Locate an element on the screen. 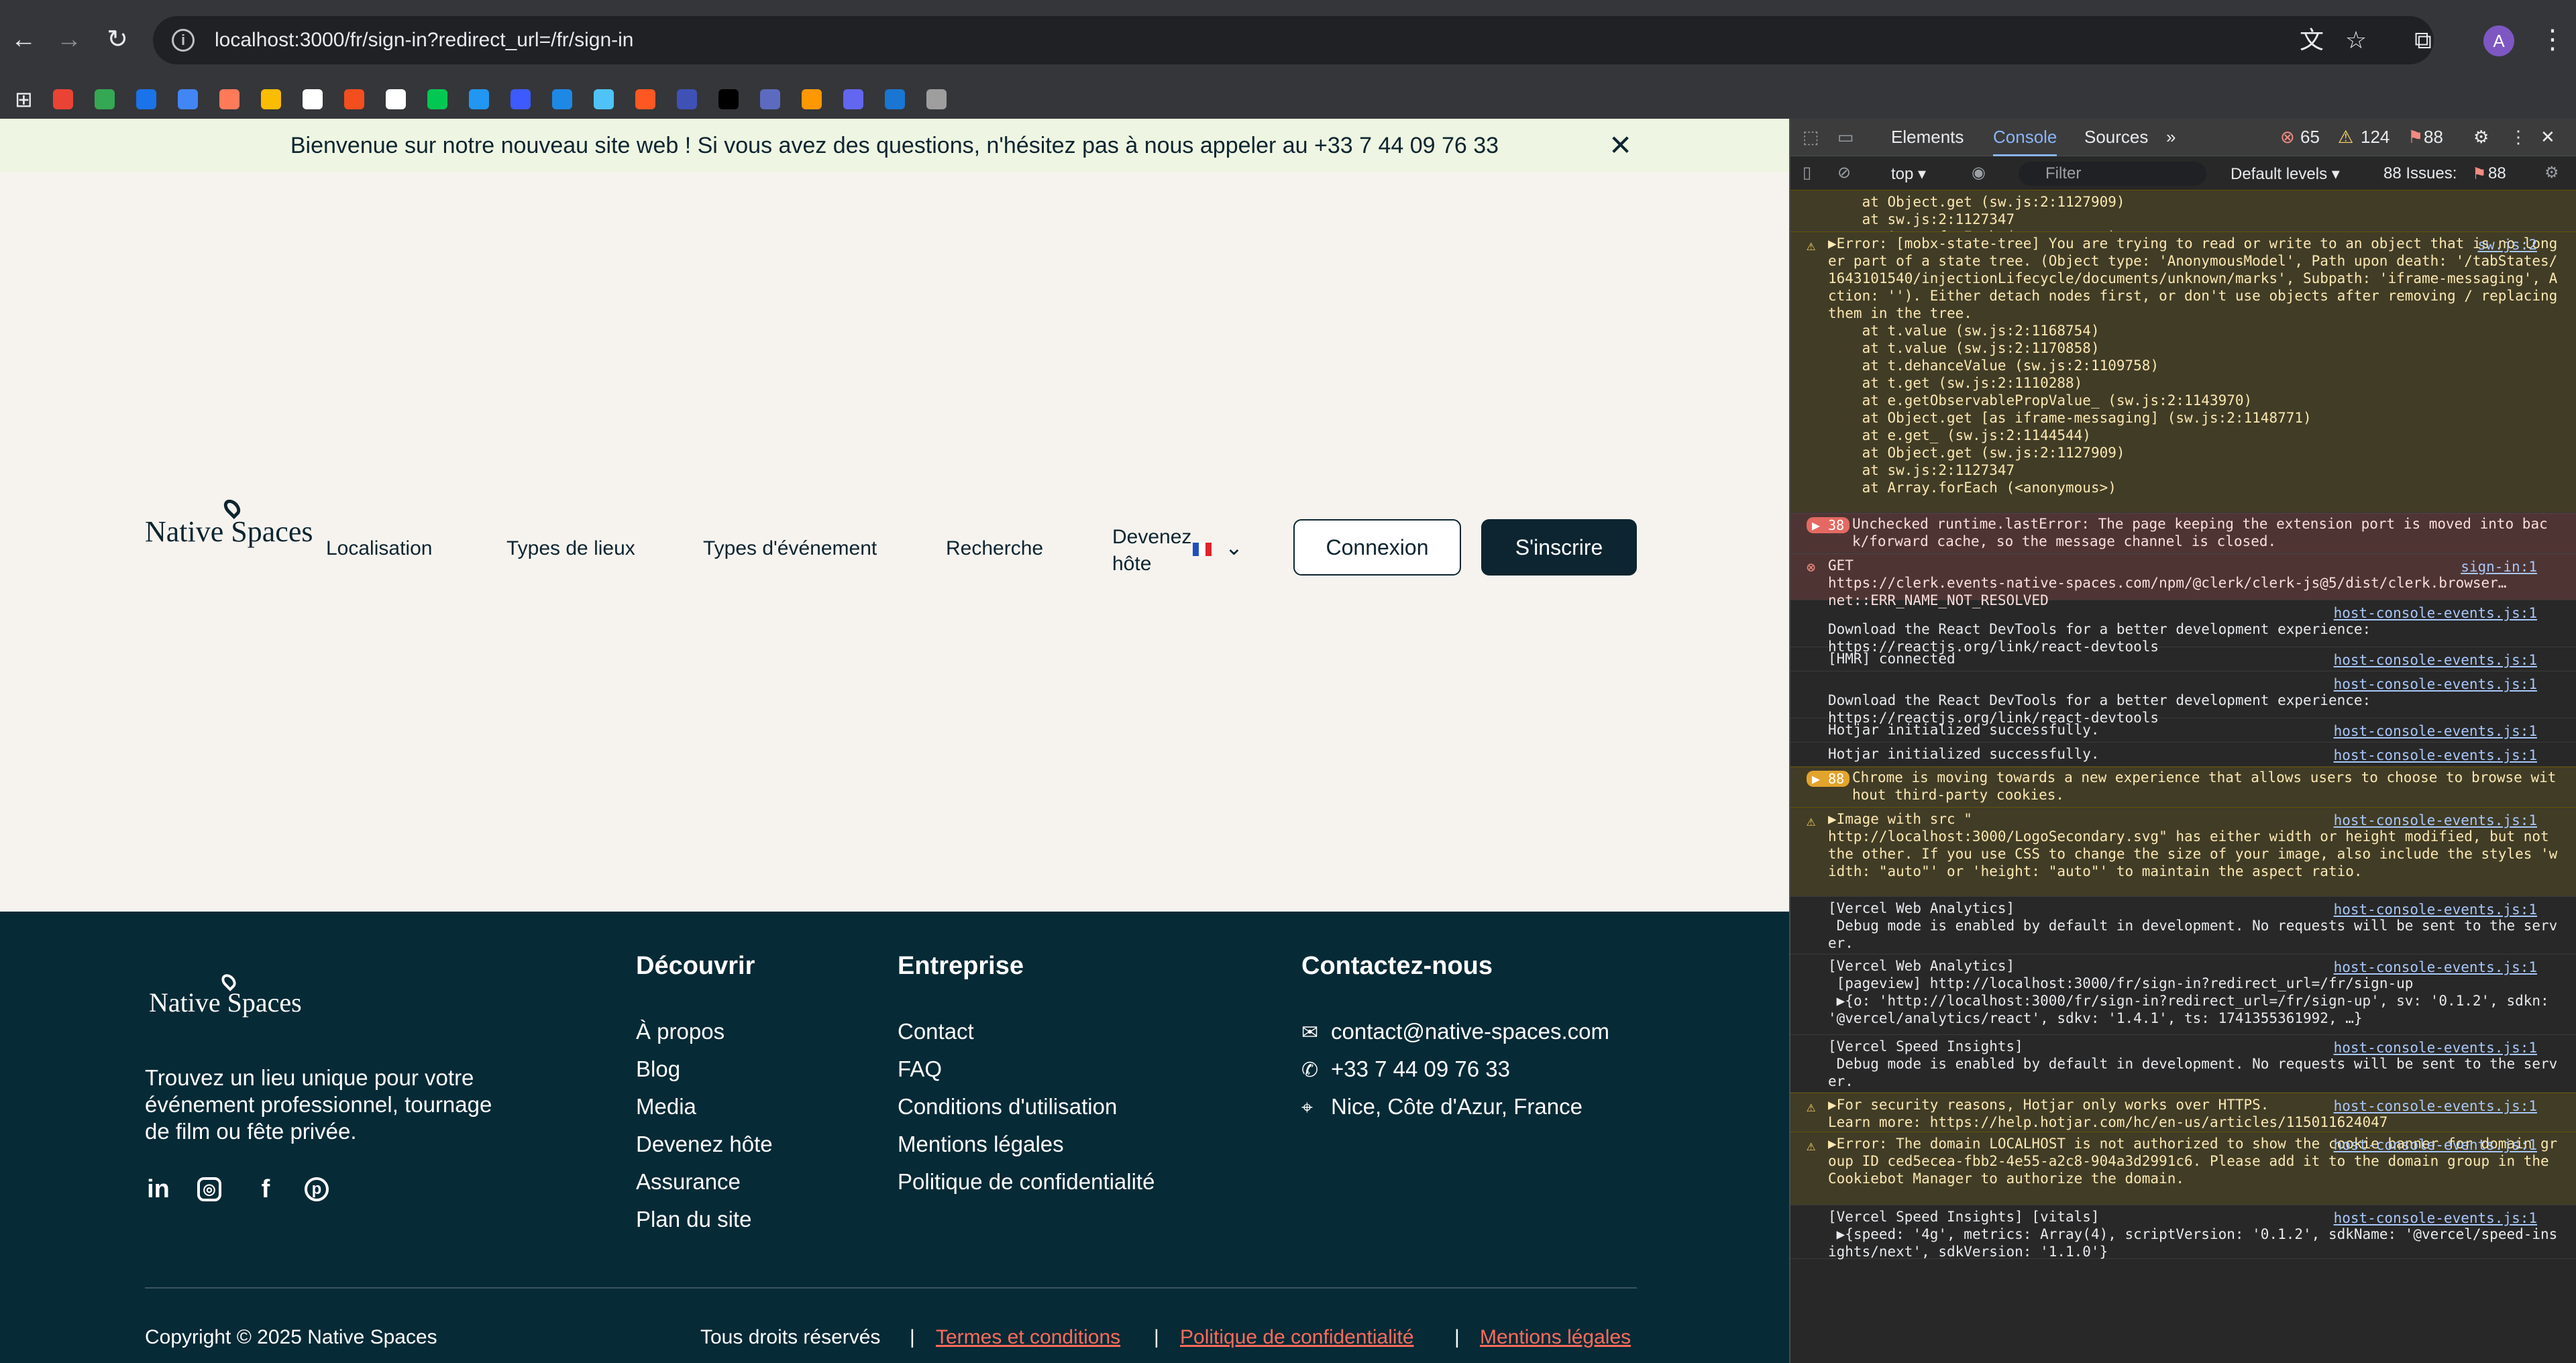 The image size is (2576, 1363). warning-count: 124 is located at coordinates (2375, 138).